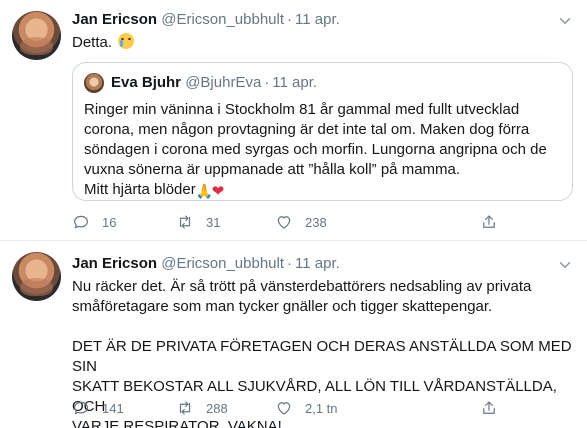 This screenshot has height=428, width=587. Describe the element at coordinates (202, 408) in the screenshot. I see `retweet-button: 288` at that location.